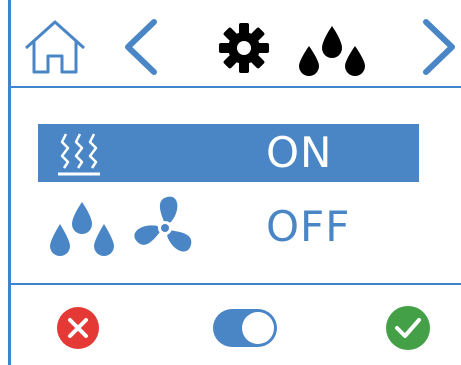  Describe the element at coordinates (408, 328) in the screenshot. I see `confirm-icon` at that location.